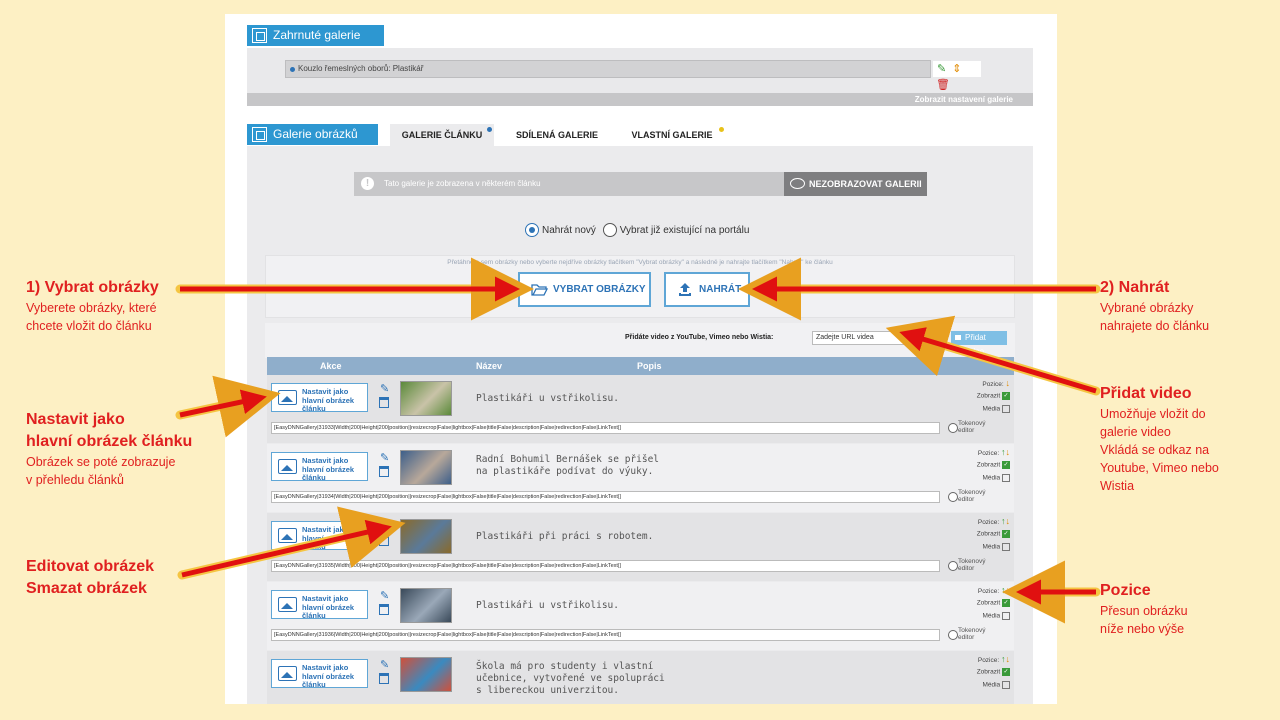 This screenshot has height=720, width=1280. What do you see at coordinates (993, 355) in the screenshot?
I see `arrow-video` at bounding box center [993, 355].